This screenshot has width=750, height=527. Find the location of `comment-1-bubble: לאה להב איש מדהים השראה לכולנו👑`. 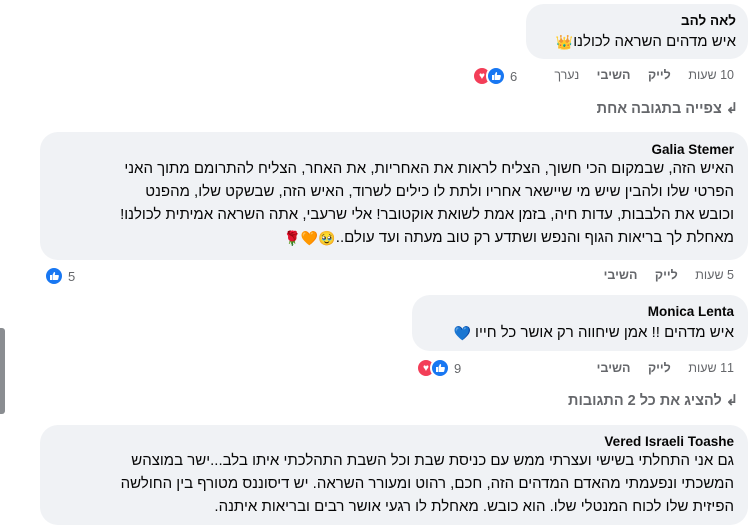

comment-1-bubble: לאה להב איש מדהים השראה לכולנו👑 is located at coordinates (637, 31).